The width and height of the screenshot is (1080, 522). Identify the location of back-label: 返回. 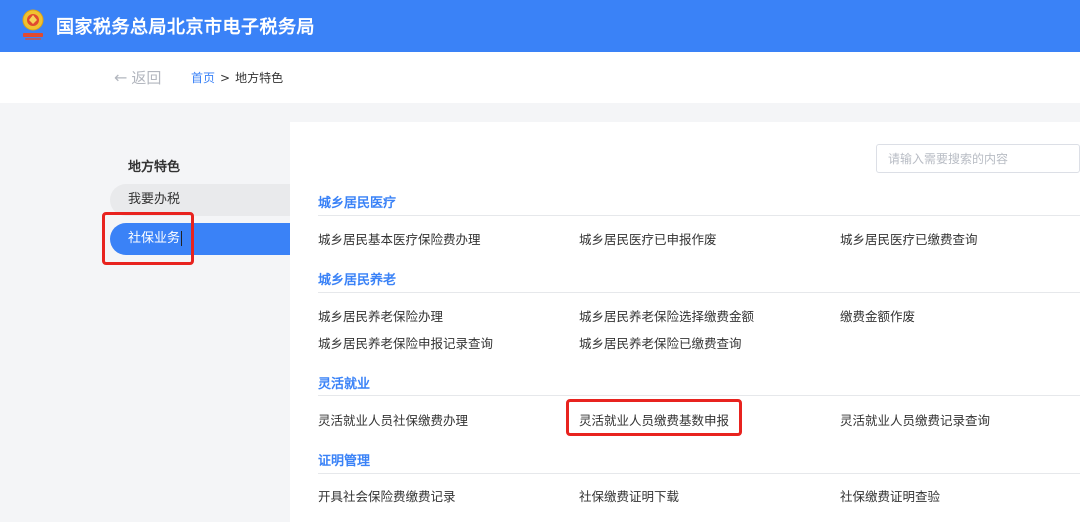
(146, 78).